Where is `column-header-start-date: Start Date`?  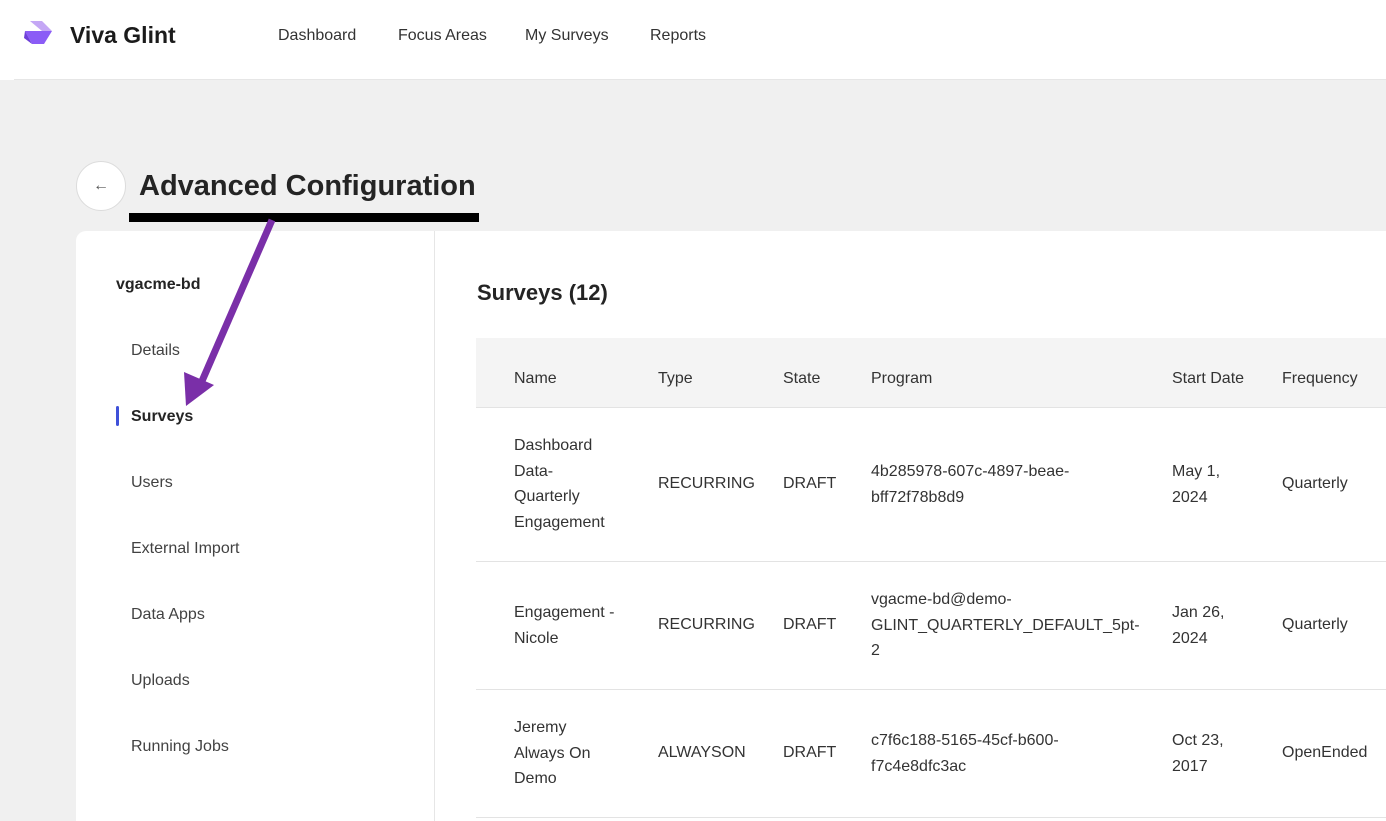
column-header-start-date: Start Date is located at coordinates (1208, 379).